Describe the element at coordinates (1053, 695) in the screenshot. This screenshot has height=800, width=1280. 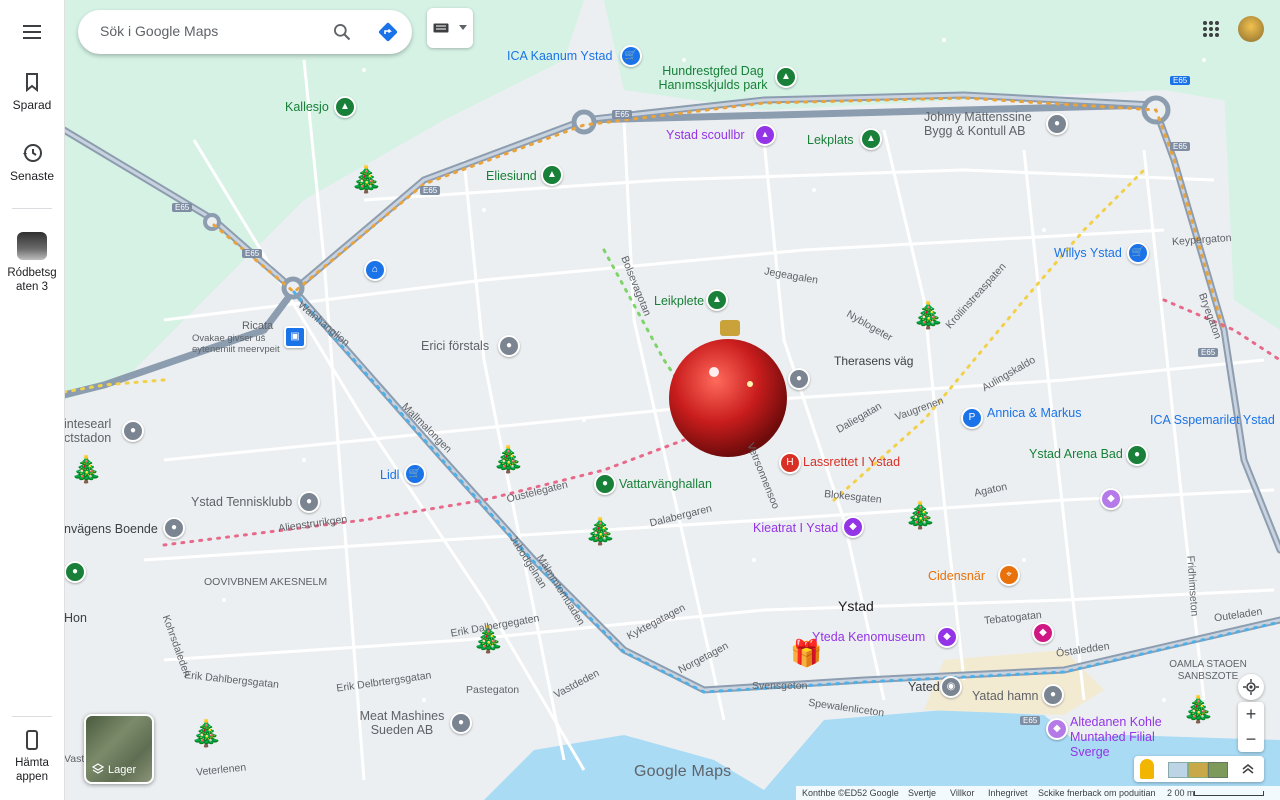
I see `ferry-pin-icon: ●` at that location.